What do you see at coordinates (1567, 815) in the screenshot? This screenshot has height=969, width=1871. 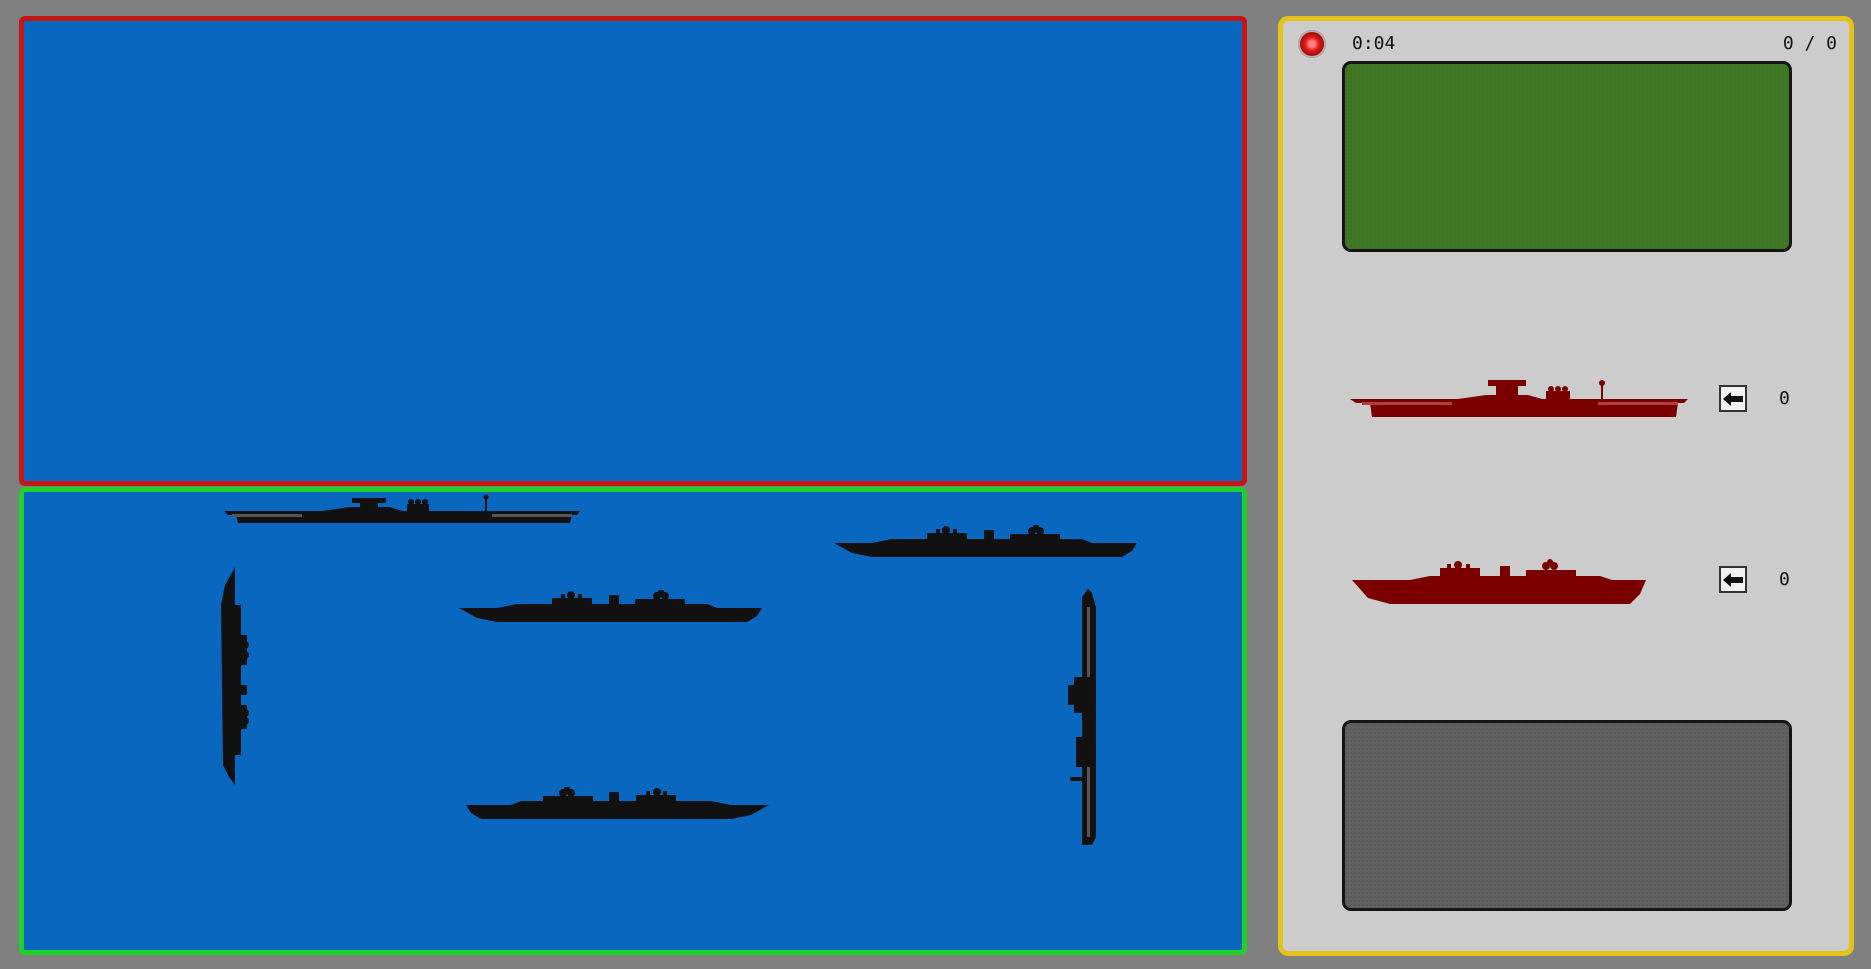 I see `minimap-grey` at bounding box center [1567, 815].